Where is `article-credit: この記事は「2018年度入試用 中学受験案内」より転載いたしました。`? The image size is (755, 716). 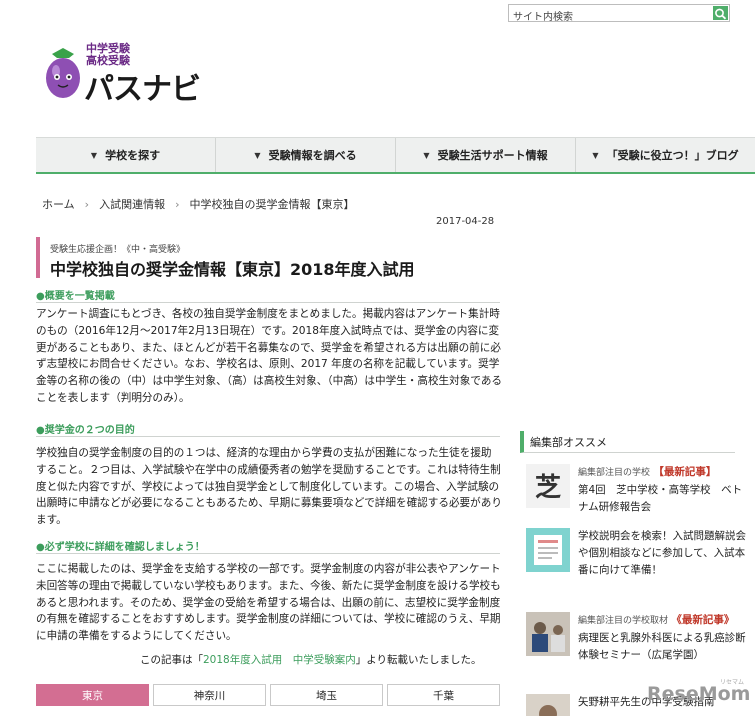
article-credit: この記事は「2018年度入試用 中学受験案内」より転載いたしました。 is located at coordinates (311, 660).